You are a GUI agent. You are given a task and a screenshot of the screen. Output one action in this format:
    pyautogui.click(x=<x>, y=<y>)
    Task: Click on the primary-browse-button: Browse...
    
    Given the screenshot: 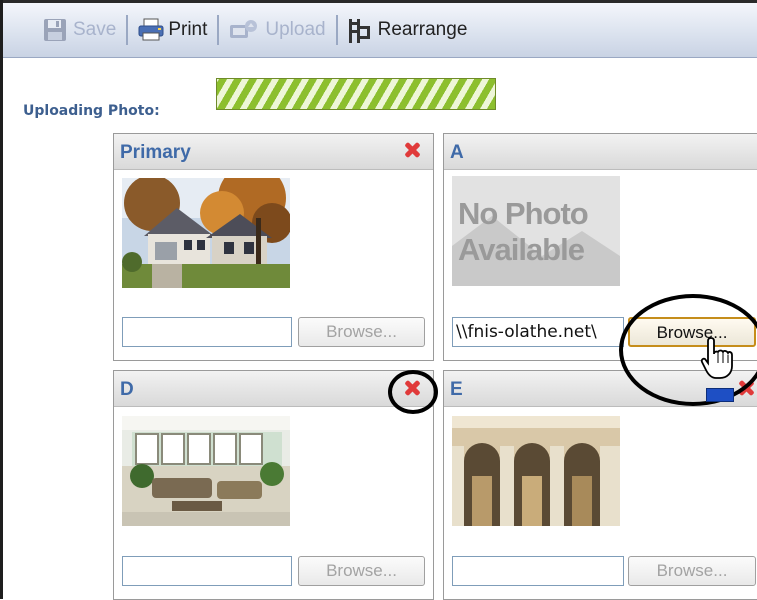 What is the action you would take?
    pyautogui.click(x=361, y=332)
    